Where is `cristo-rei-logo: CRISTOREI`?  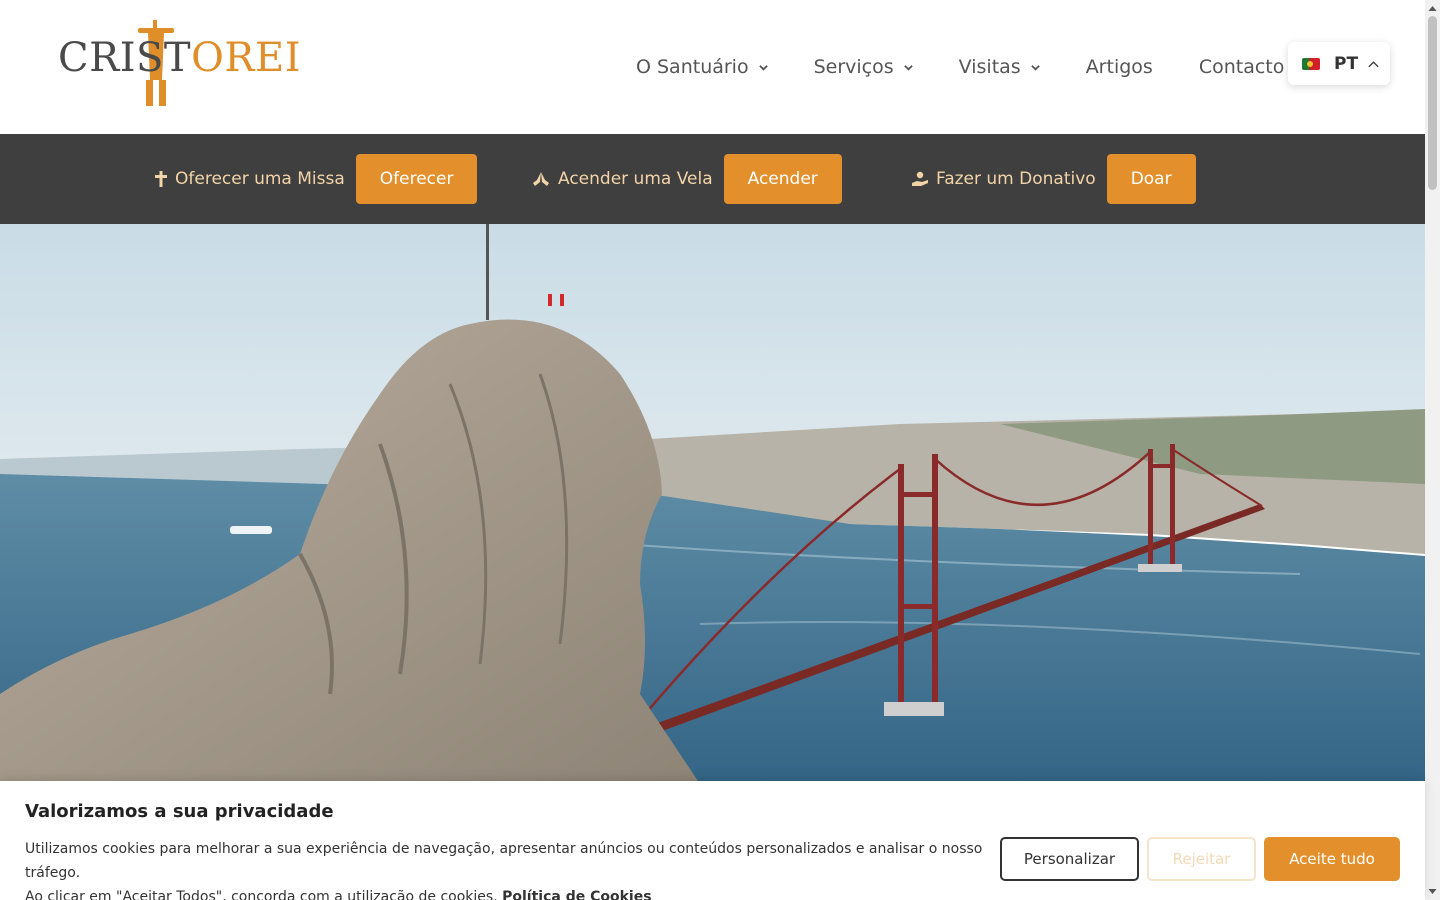 cristo-rei-logo: CRISTOREI is located at coordinates (179, 66).